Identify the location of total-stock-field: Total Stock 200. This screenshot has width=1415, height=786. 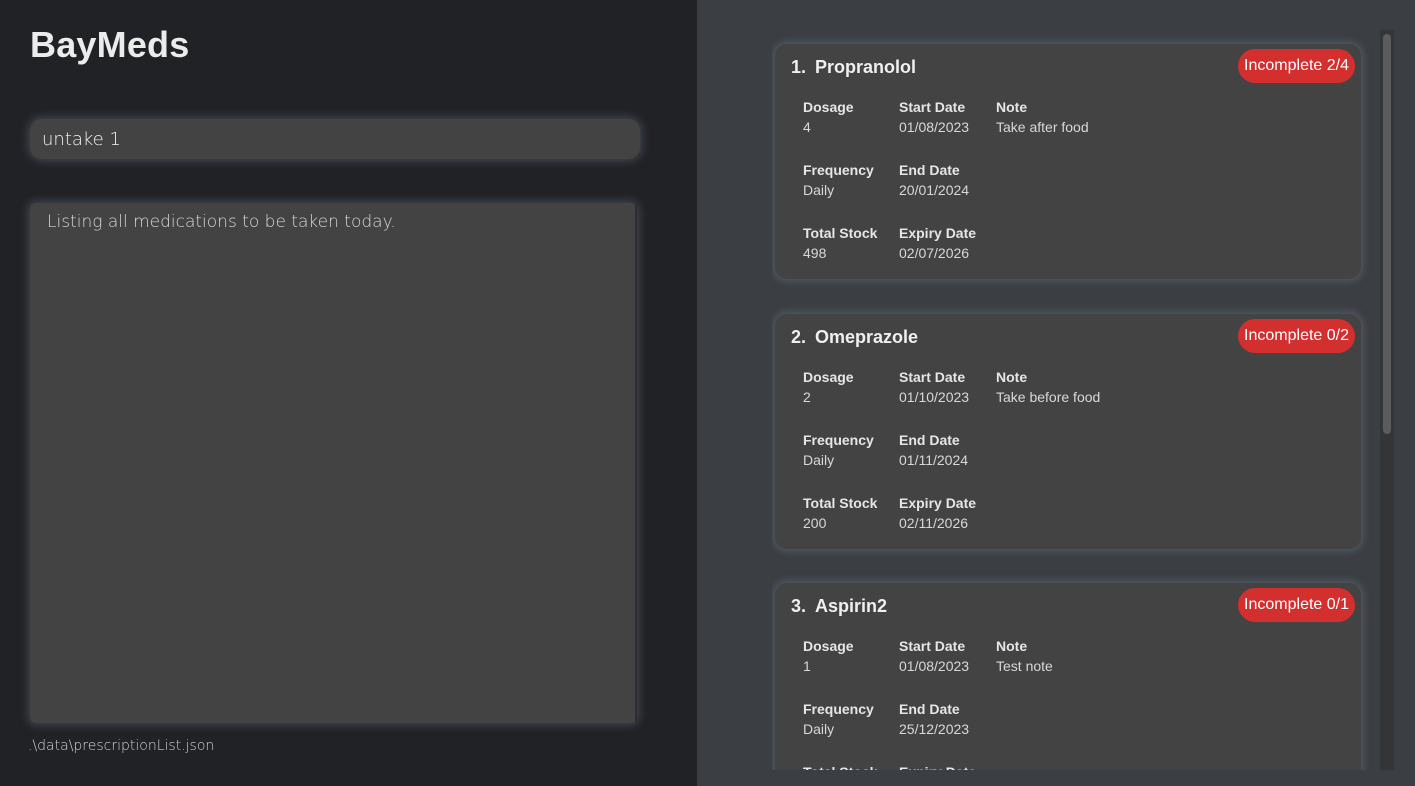
(840, 513).